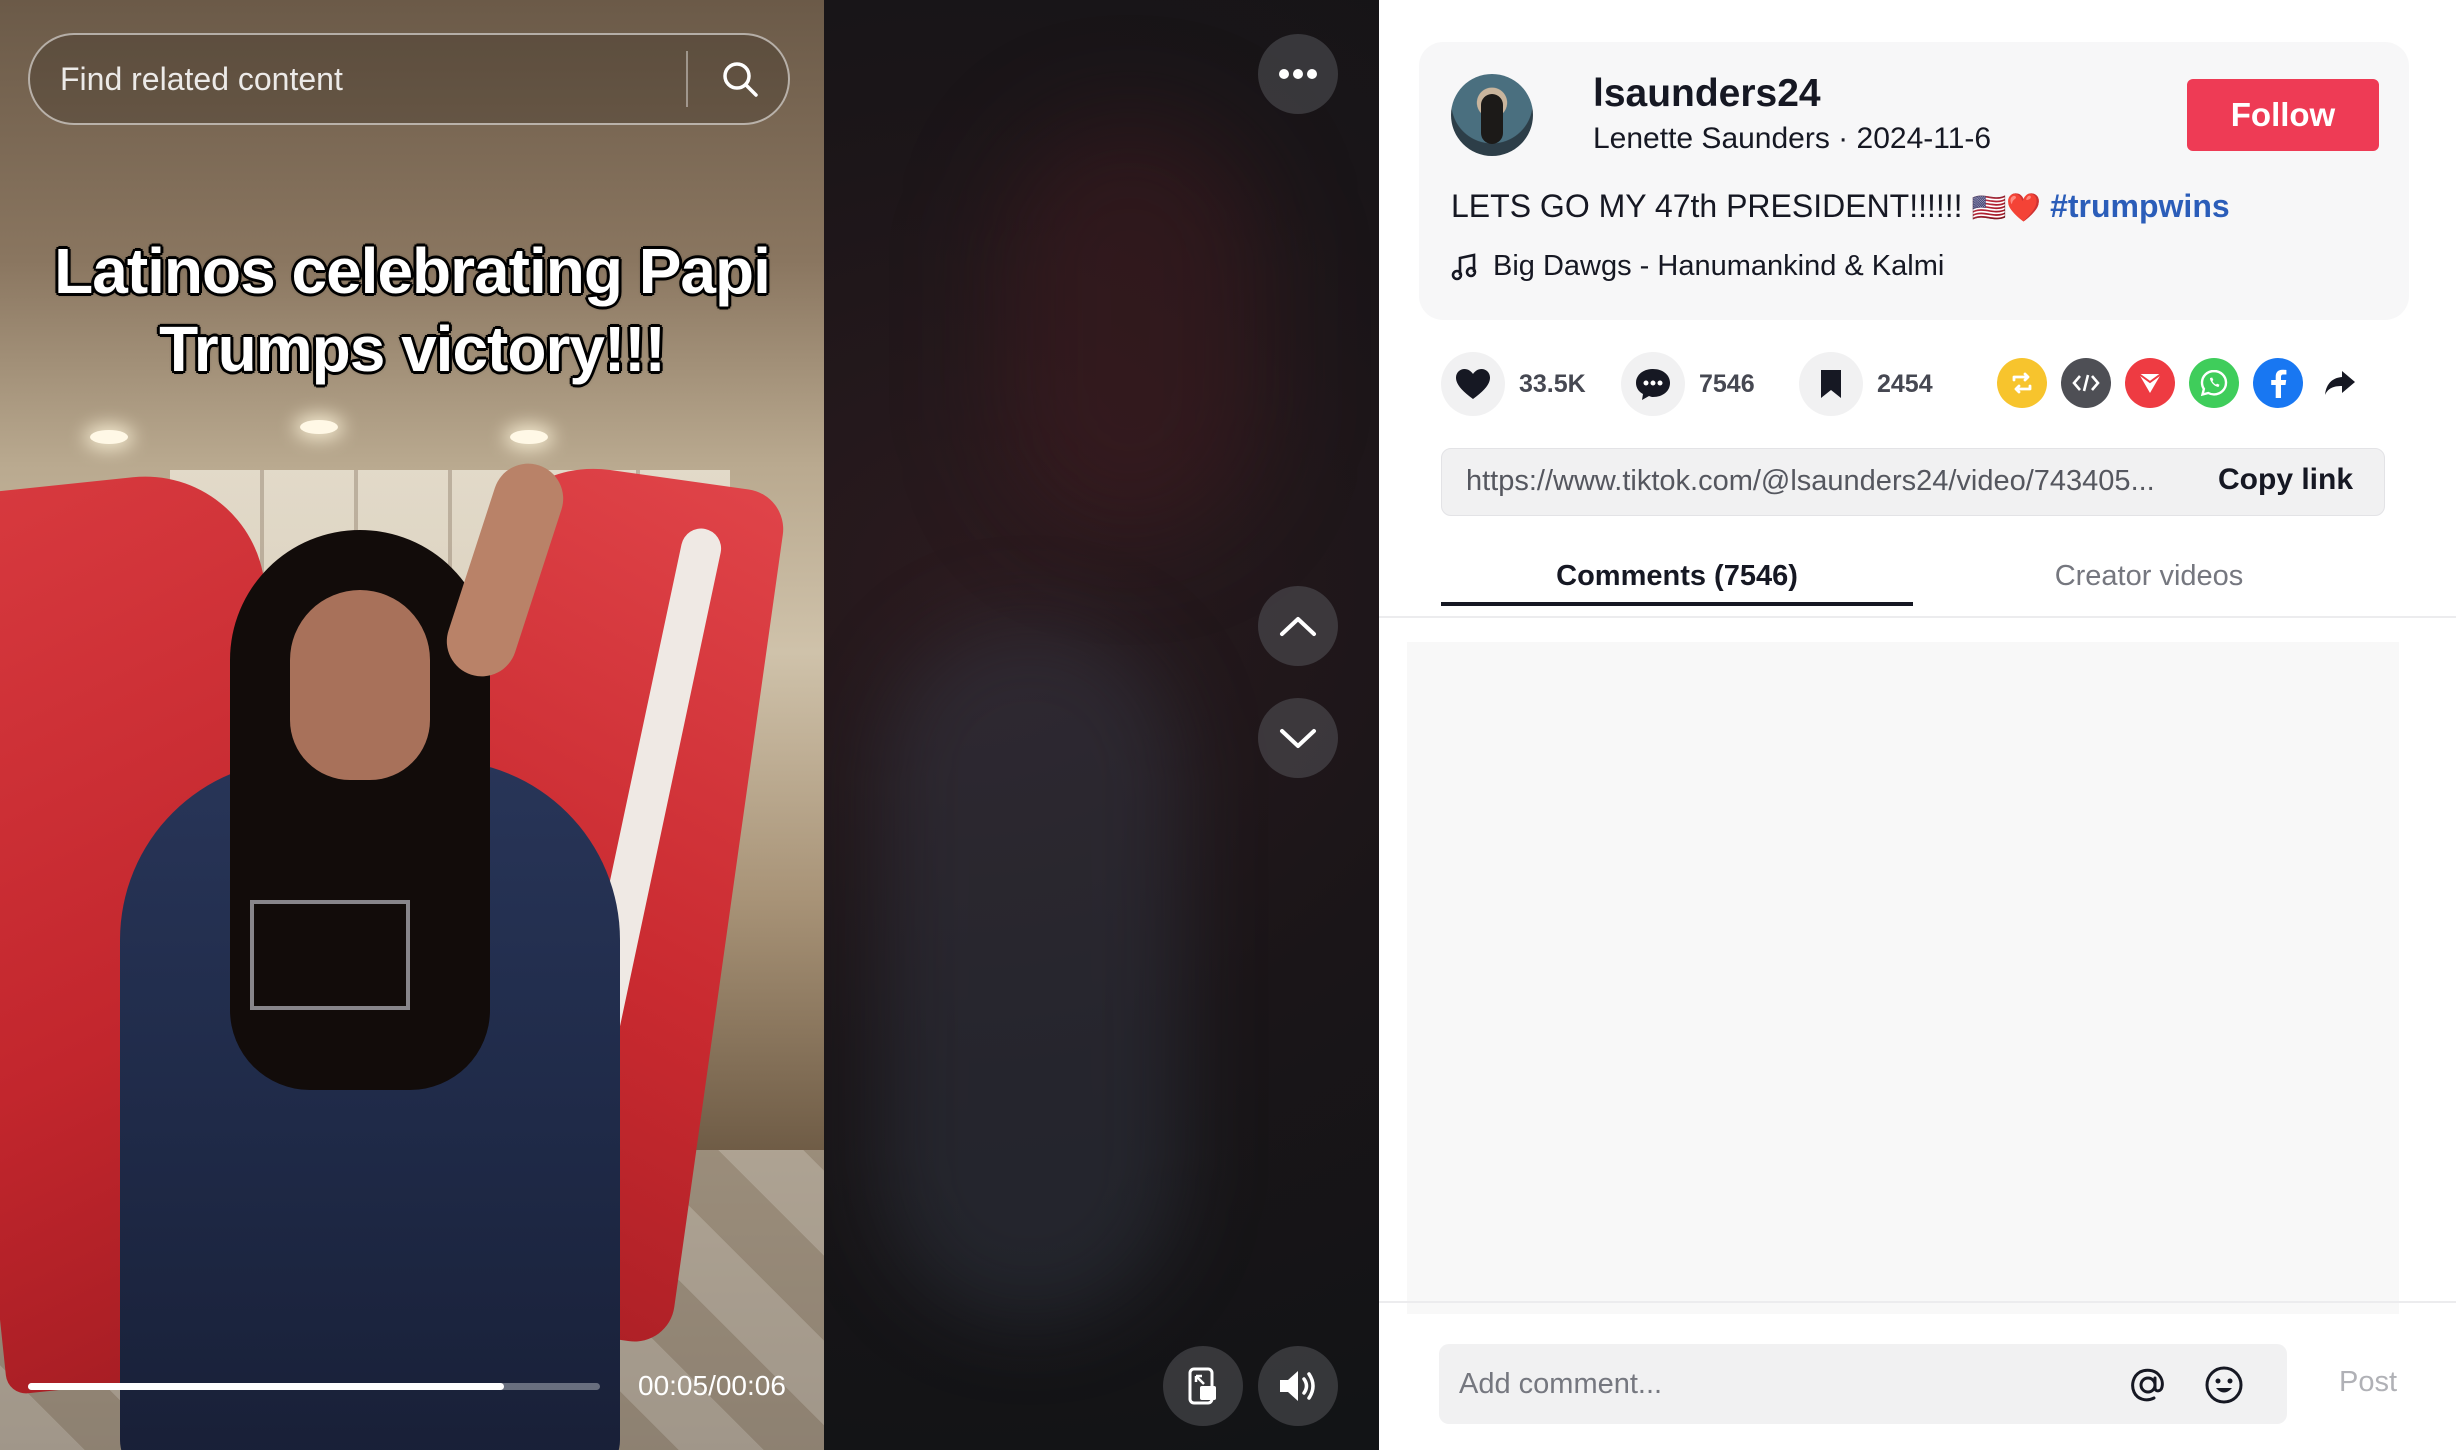 This screenshot has width=2456, height=1450. I want to click on save-button: 2454, so click(1866, 384).